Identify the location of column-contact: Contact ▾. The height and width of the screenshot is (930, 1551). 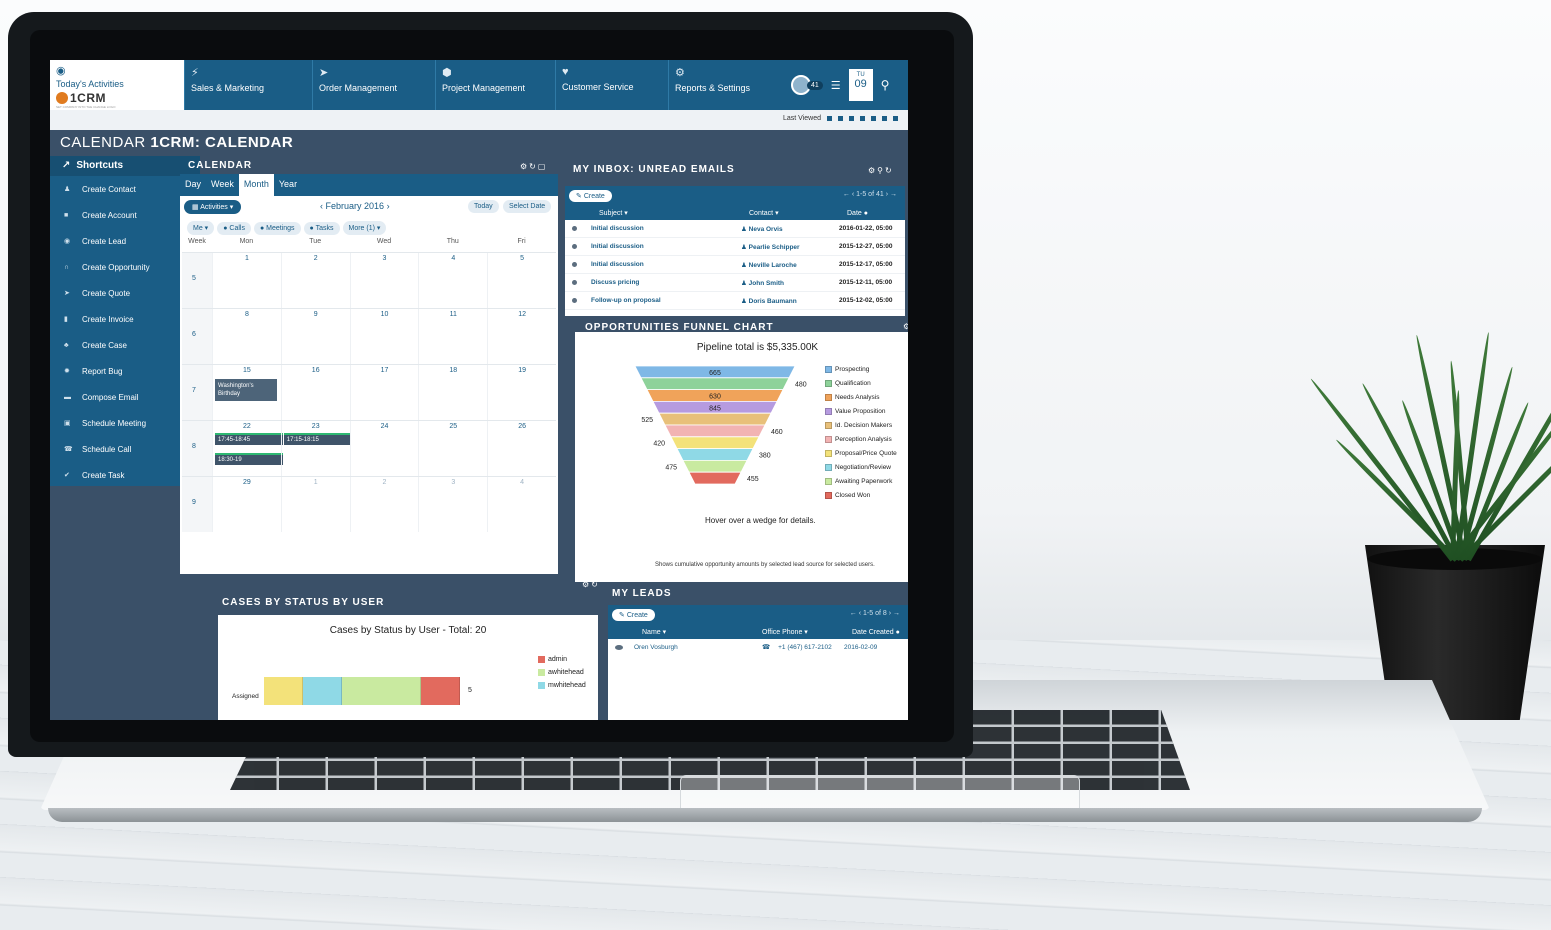
(782, 213).